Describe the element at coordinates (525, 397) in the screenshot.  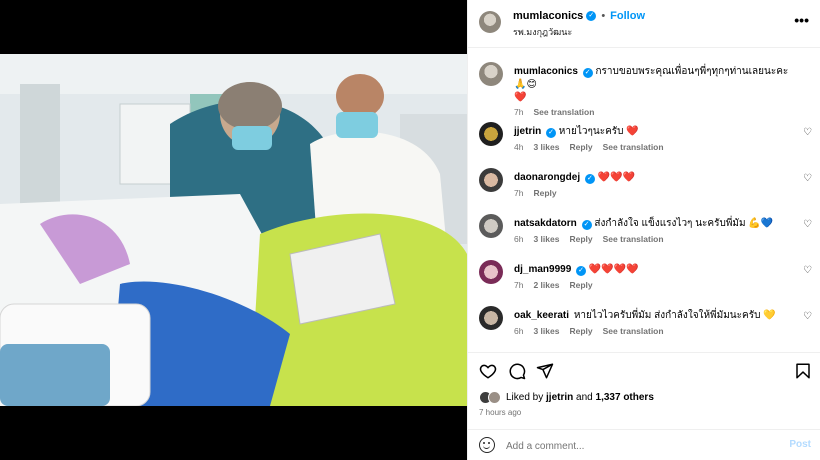
I see `liked-by-prefix: Liked by` at that location.